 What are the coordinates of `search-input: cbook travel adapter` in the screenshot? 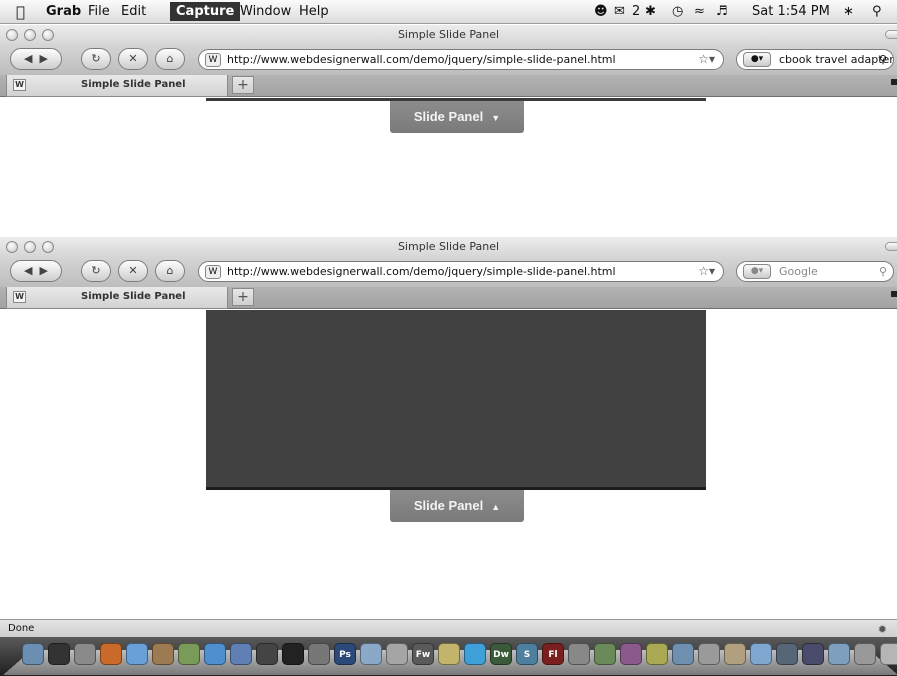 It's located at (836, 59).